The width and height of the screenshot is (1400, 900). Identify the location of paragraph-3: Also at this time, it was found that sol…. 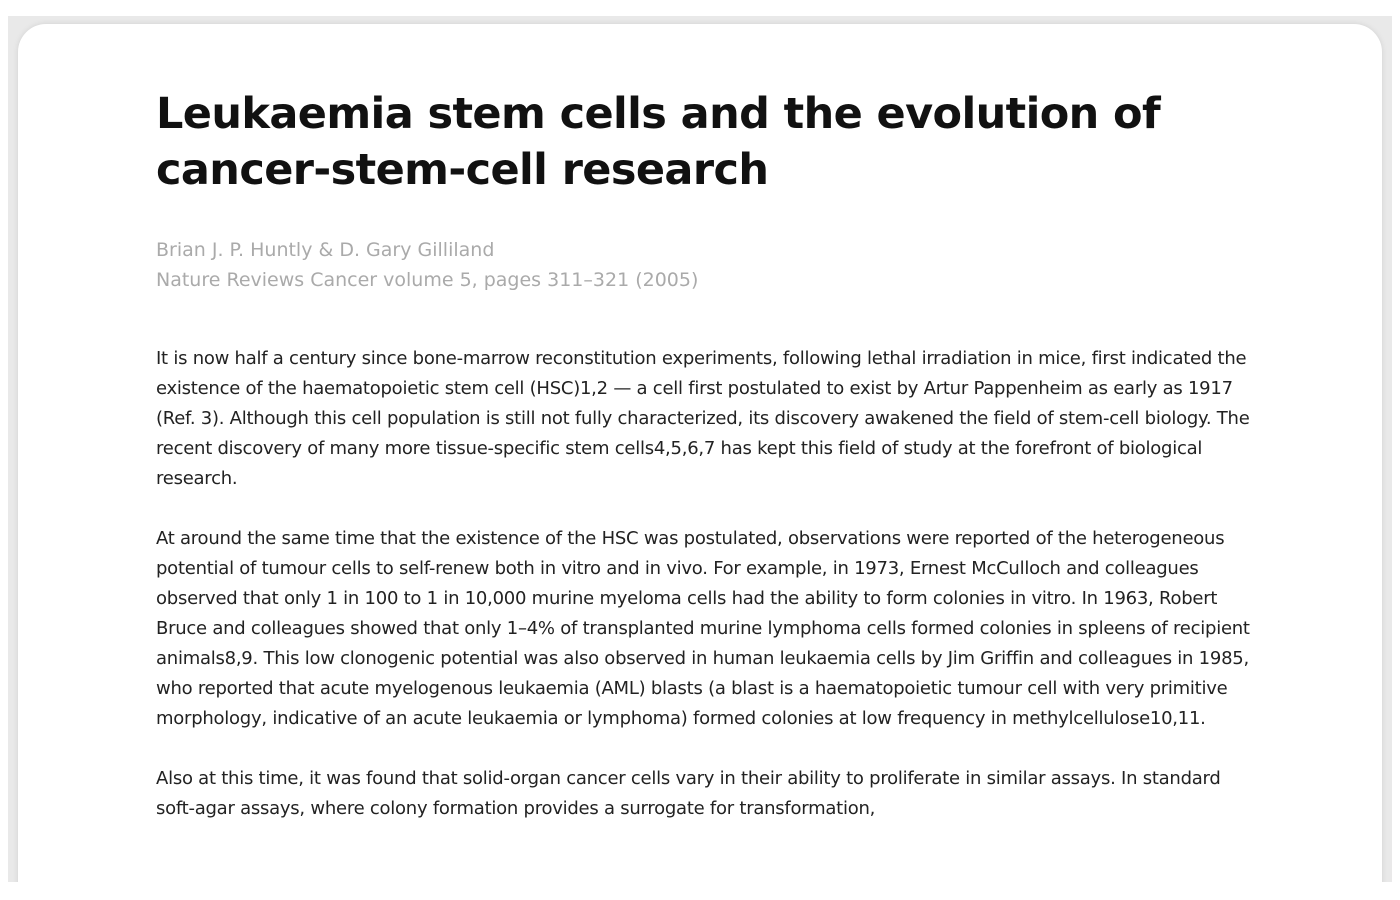
(688, 793).